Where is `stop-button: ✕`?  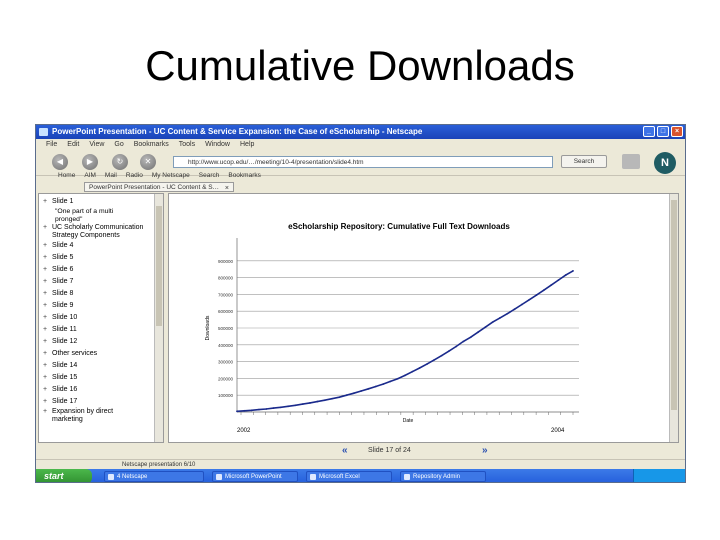 stop-button: ✕ is located at coordinates (148, 162).